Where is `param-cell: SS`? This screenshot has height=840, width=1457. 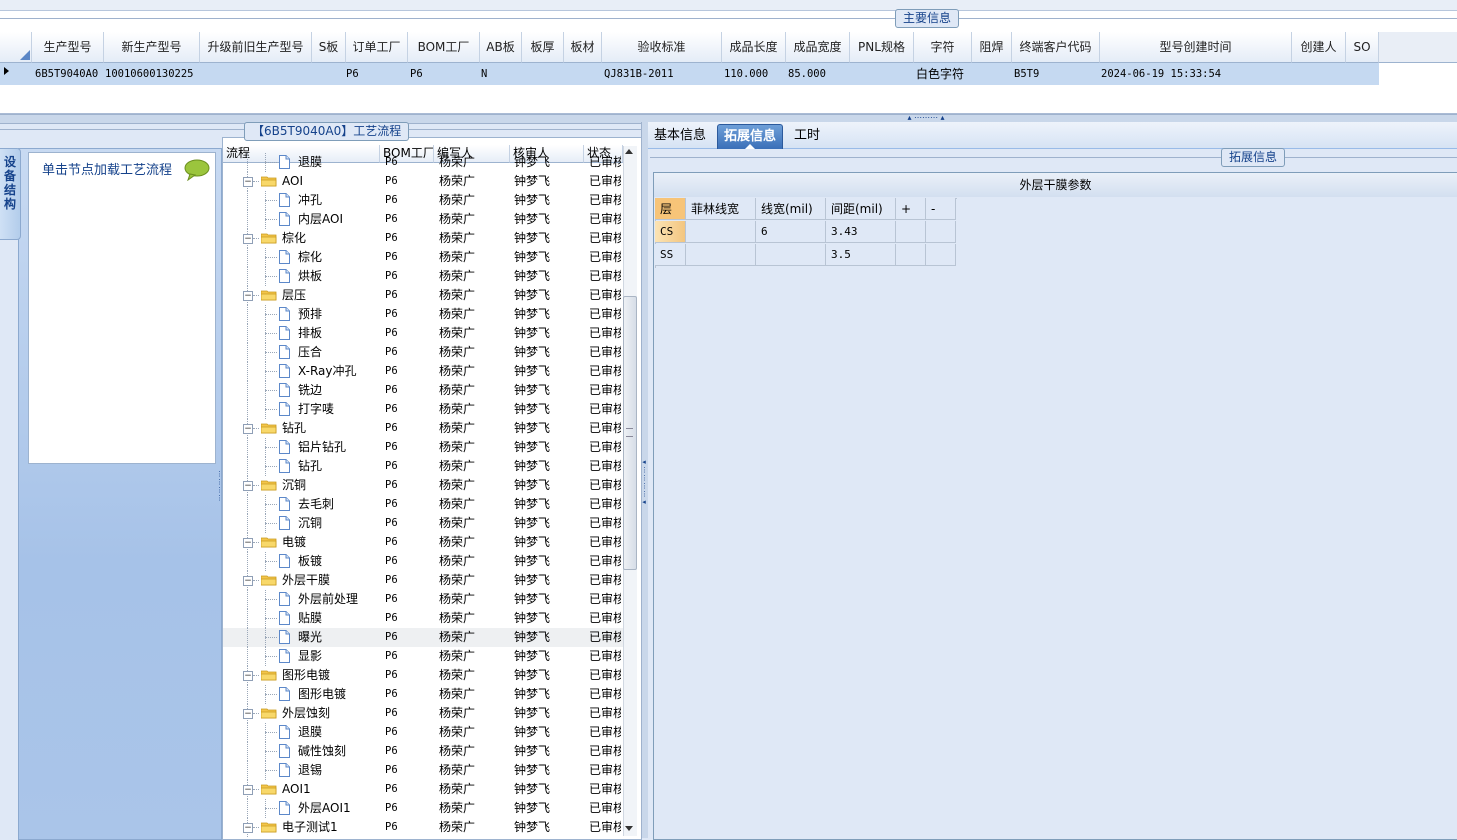
param-cell: SS is located at coordinates (670, 255).